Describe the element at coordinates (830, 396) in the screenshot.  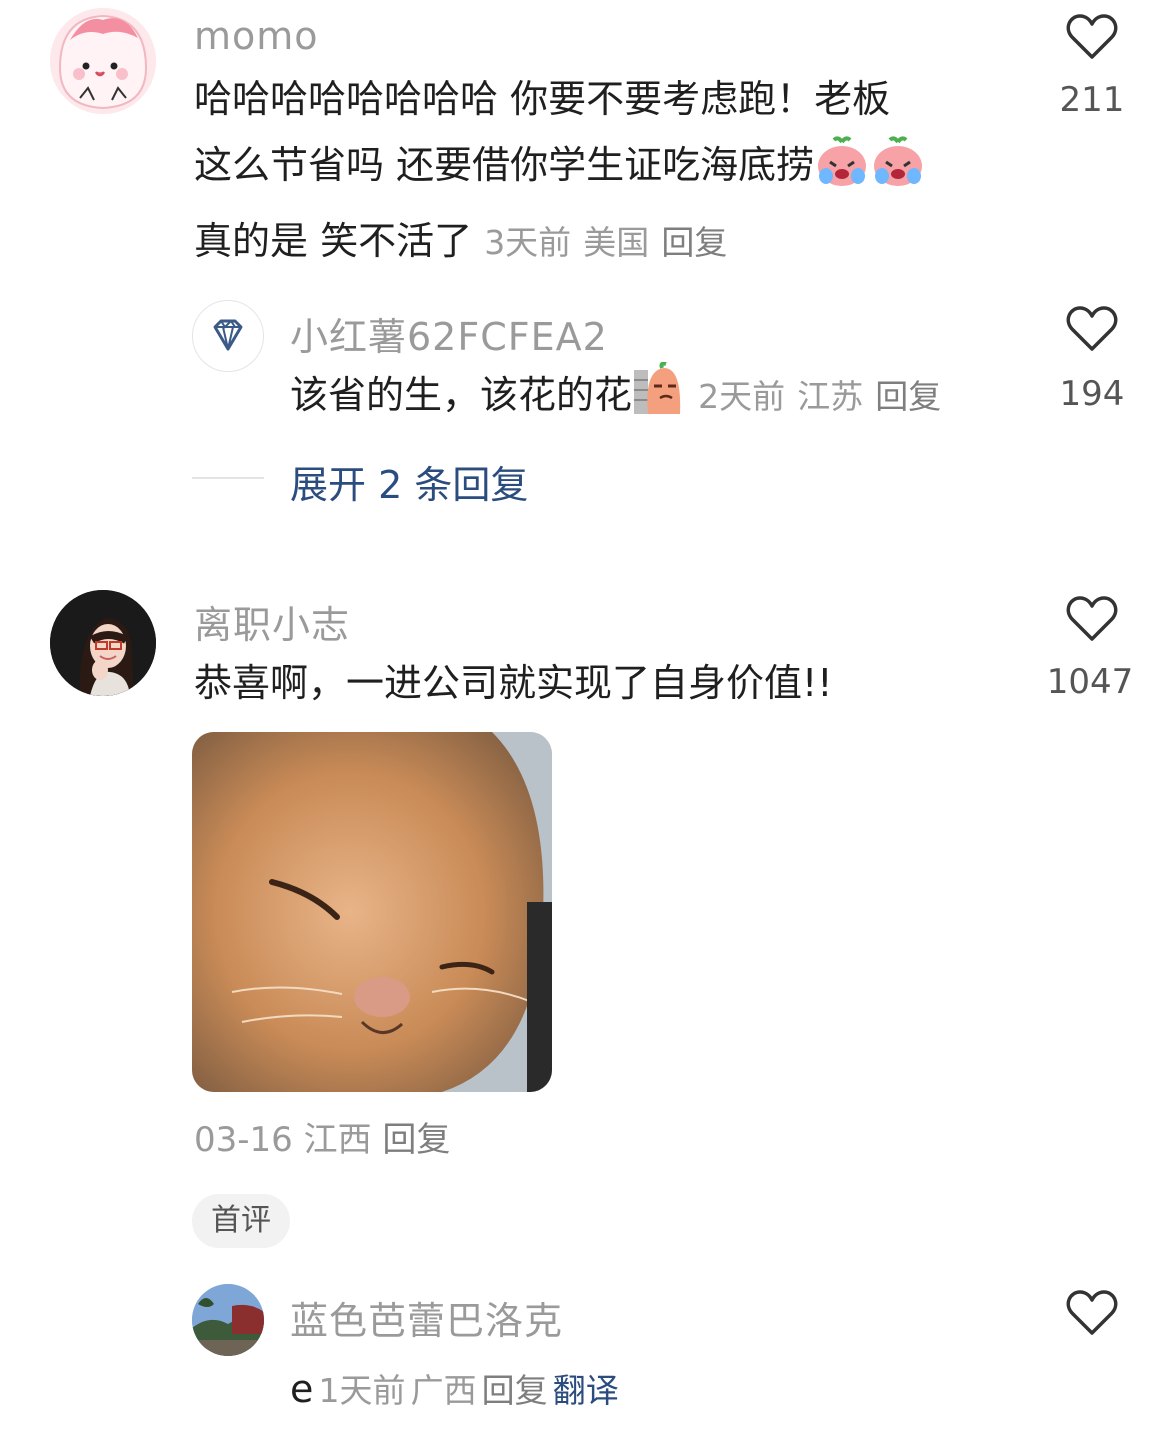
I see `reply-location: 江苏` at that location.